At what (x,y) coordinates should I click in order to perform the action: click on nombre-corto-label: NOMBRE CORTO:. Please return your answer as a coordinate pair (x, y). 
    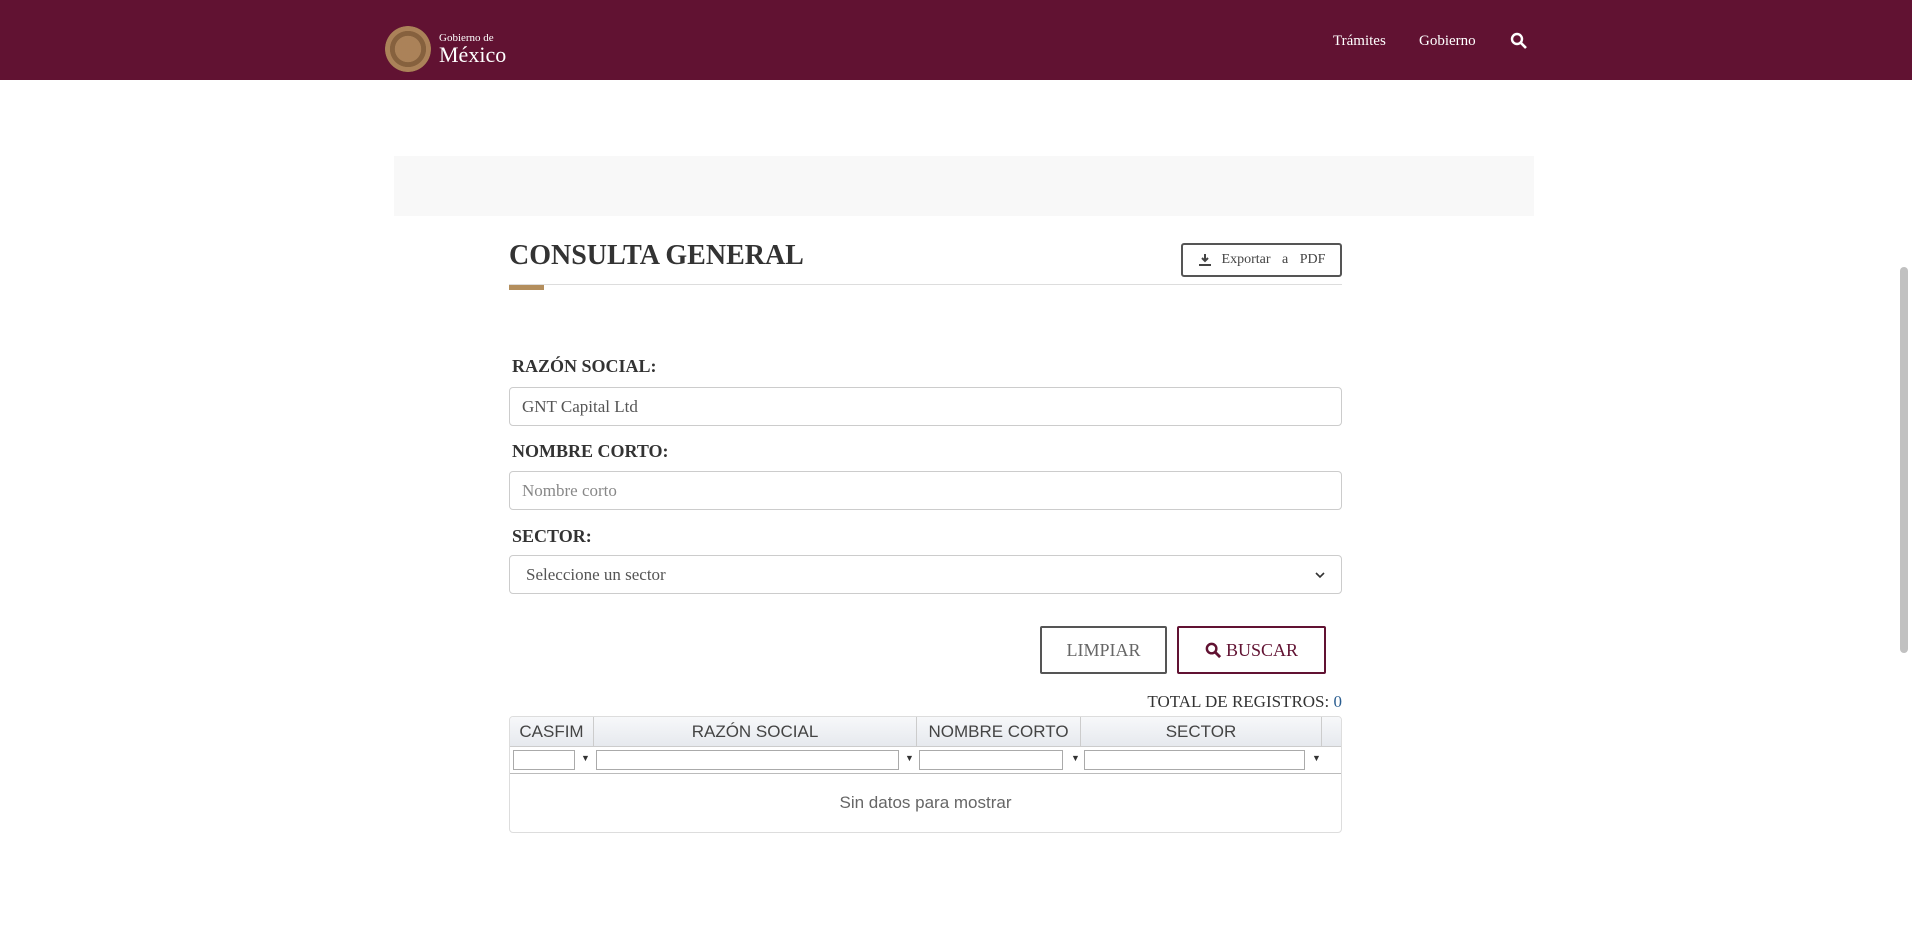
    Looking at the image, I should click on (590, 451).